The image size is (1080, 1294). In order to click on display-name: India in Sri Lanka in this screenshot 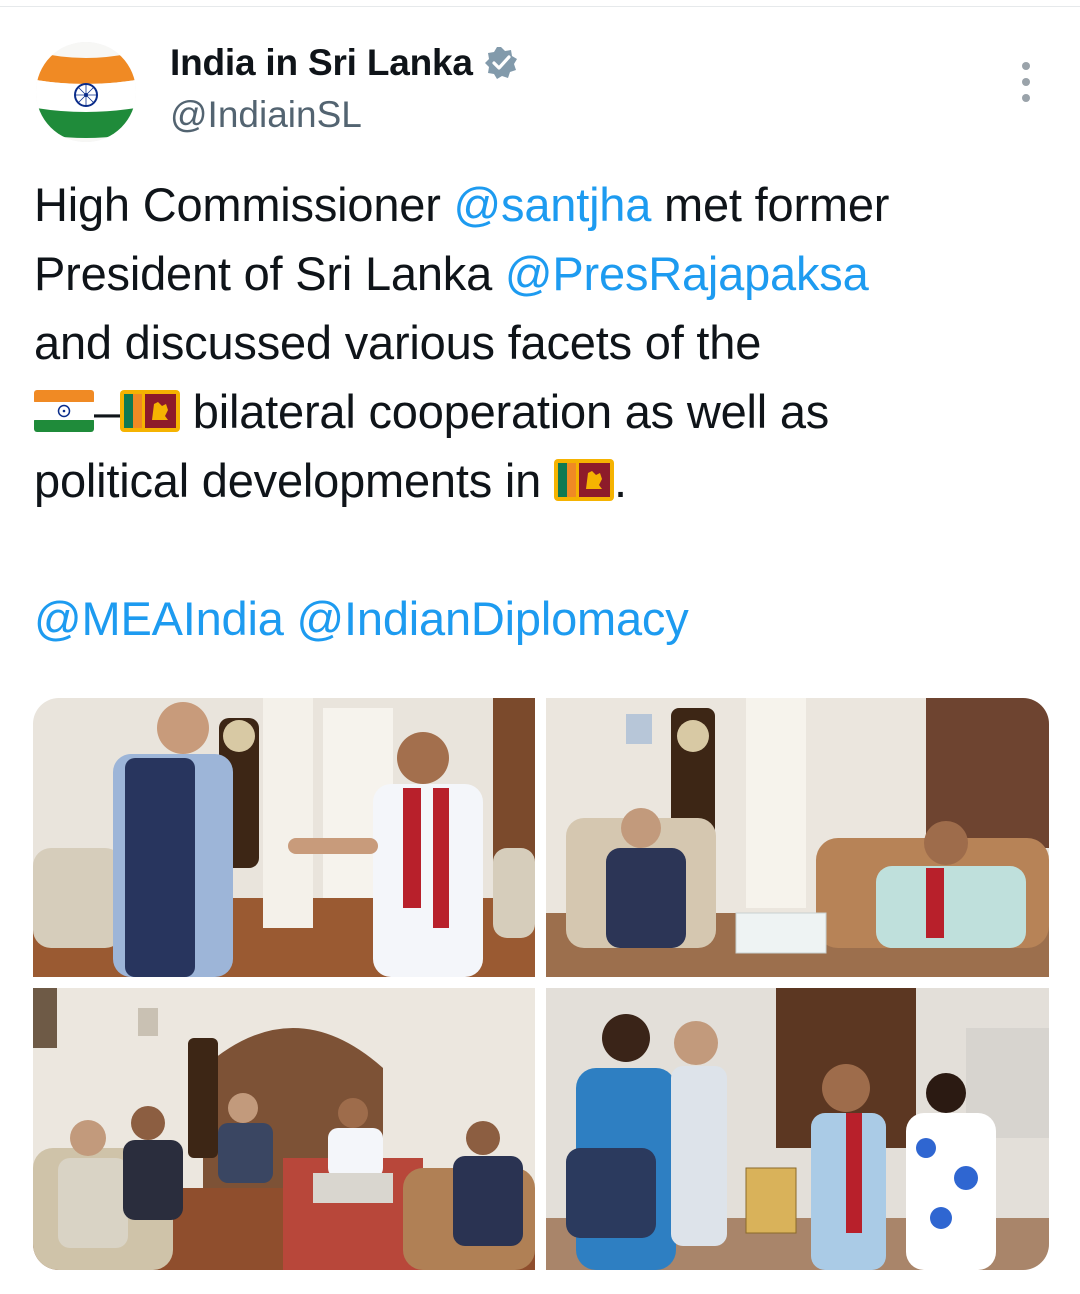, I will do `click(321, 63)`.